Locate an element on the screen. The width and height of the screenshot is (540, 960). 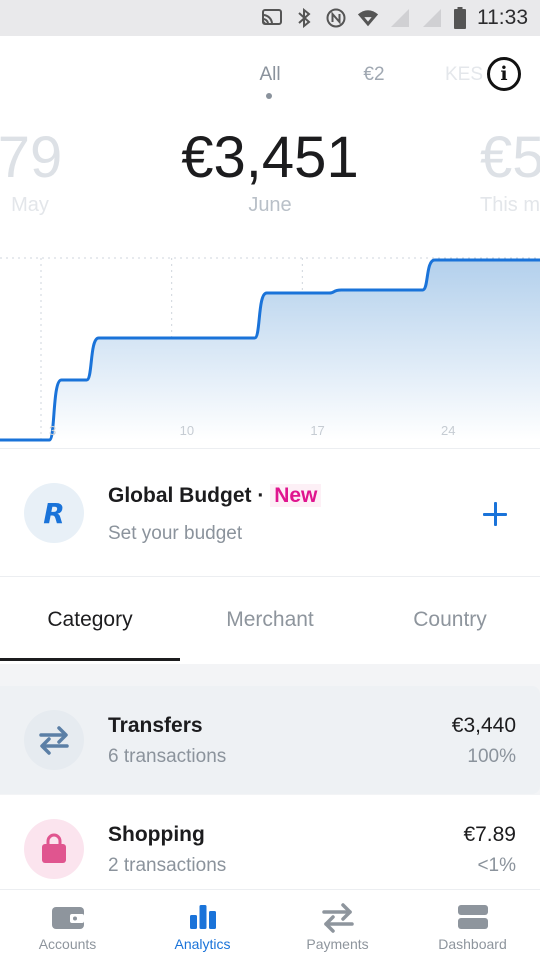
transaction-count: 2 transactions is located at coordinates (167, 865).